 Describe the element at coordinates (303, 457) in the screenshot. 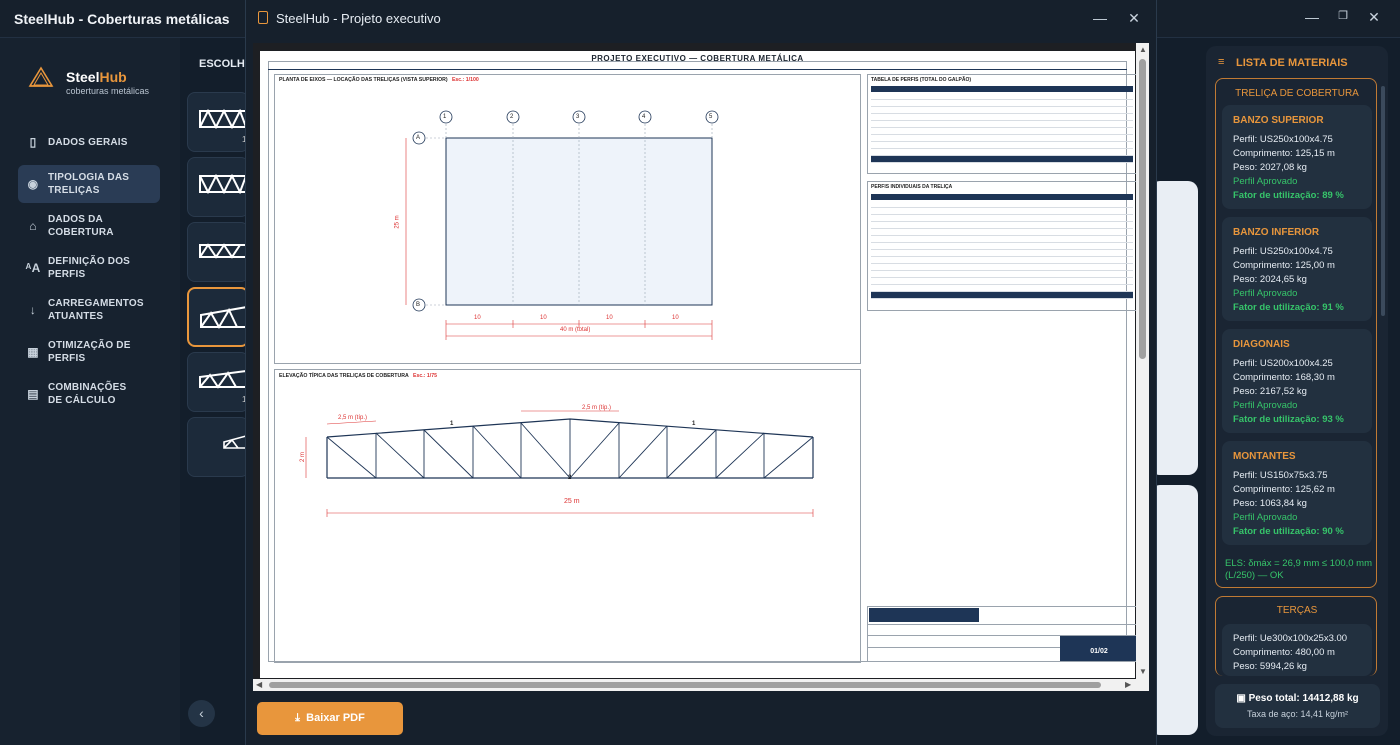

I see `elev-height: 2 m` at that location.